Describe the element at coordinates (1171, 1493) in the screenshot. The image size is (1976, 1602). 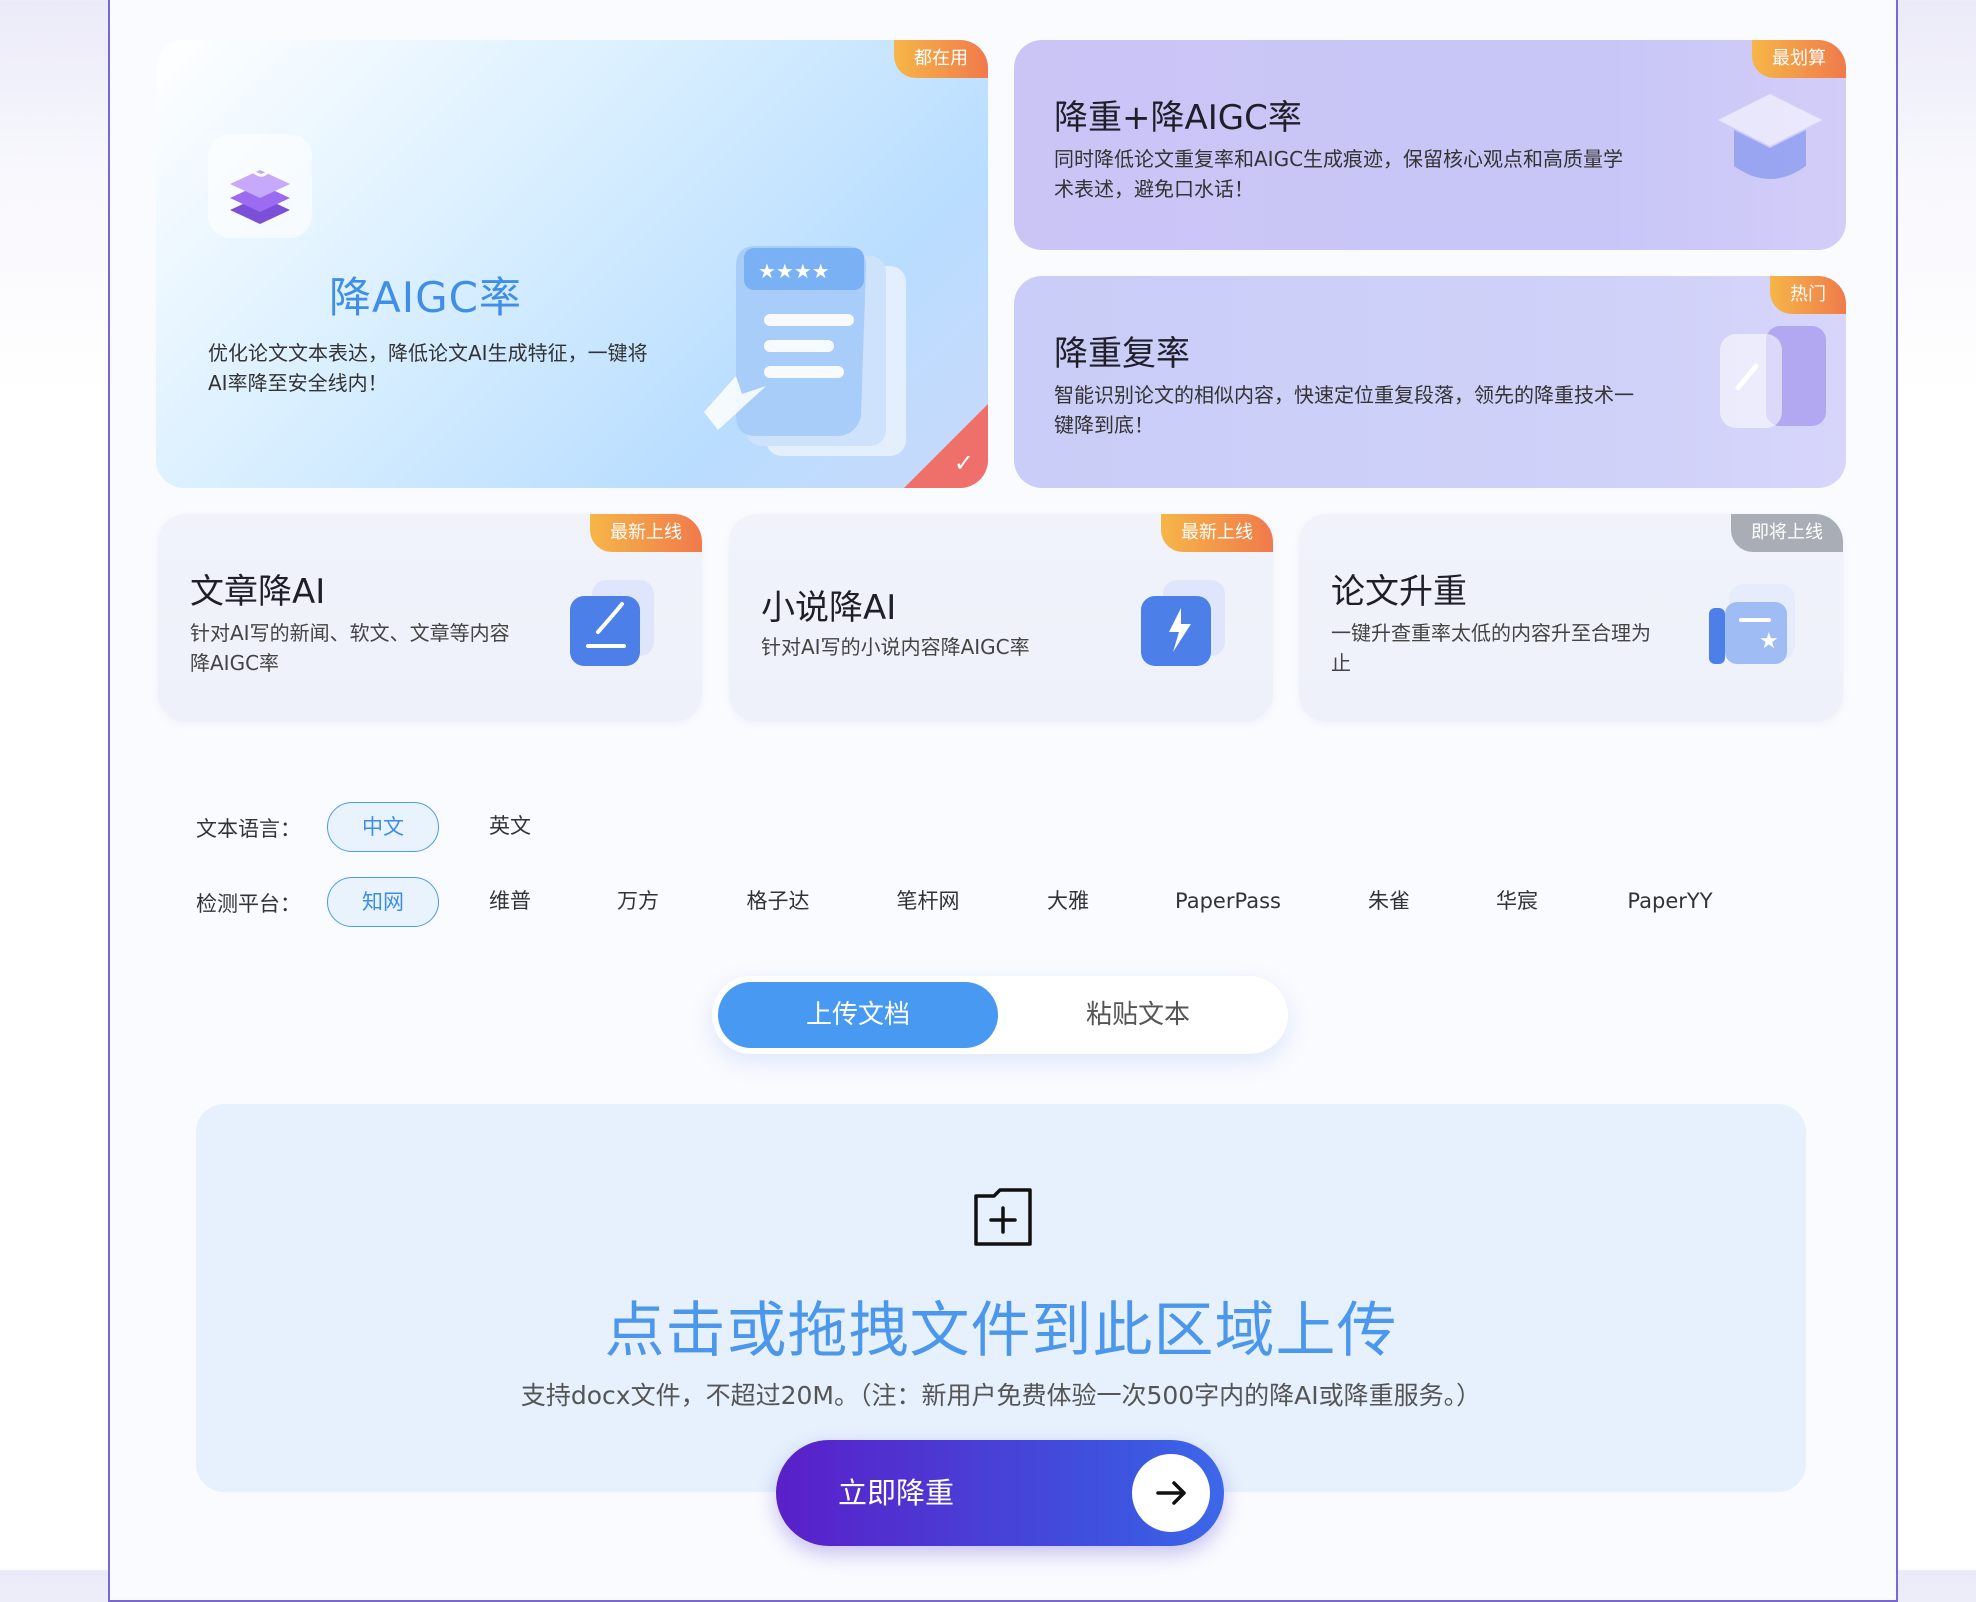
I see `arrow-right-icon` at that location.